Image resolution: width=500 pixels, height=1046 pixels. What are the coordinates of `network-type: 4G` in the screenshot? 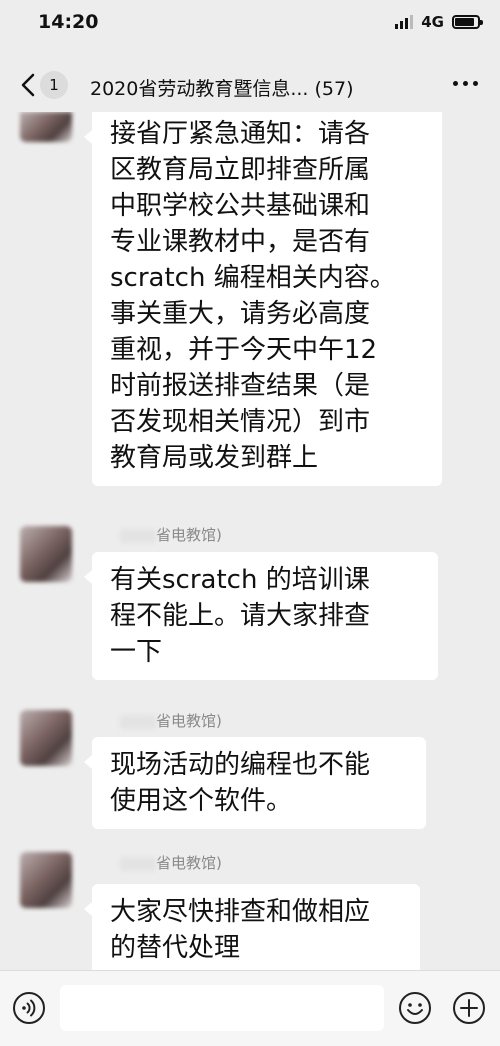 It's located at (432, 22).